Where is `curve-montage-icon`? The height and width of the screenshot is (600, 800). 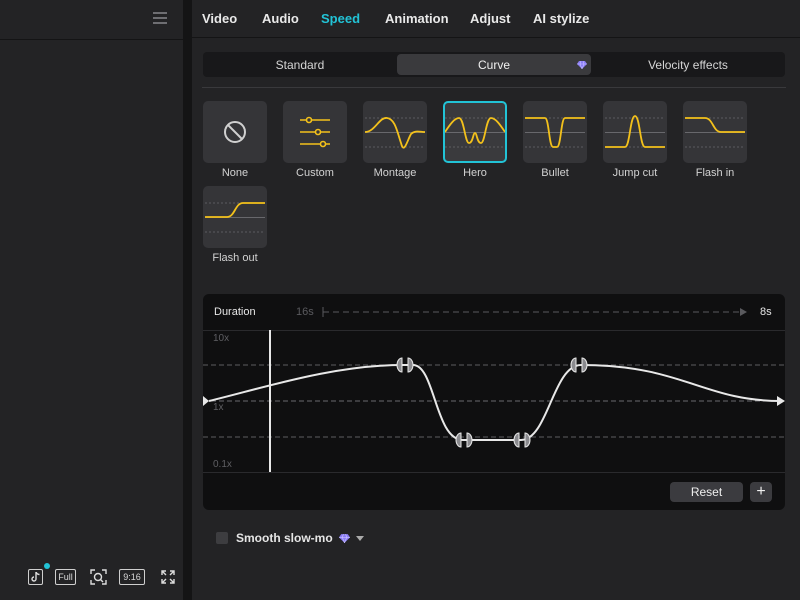
curve-montage-icon is located at coordinates (395, 133).